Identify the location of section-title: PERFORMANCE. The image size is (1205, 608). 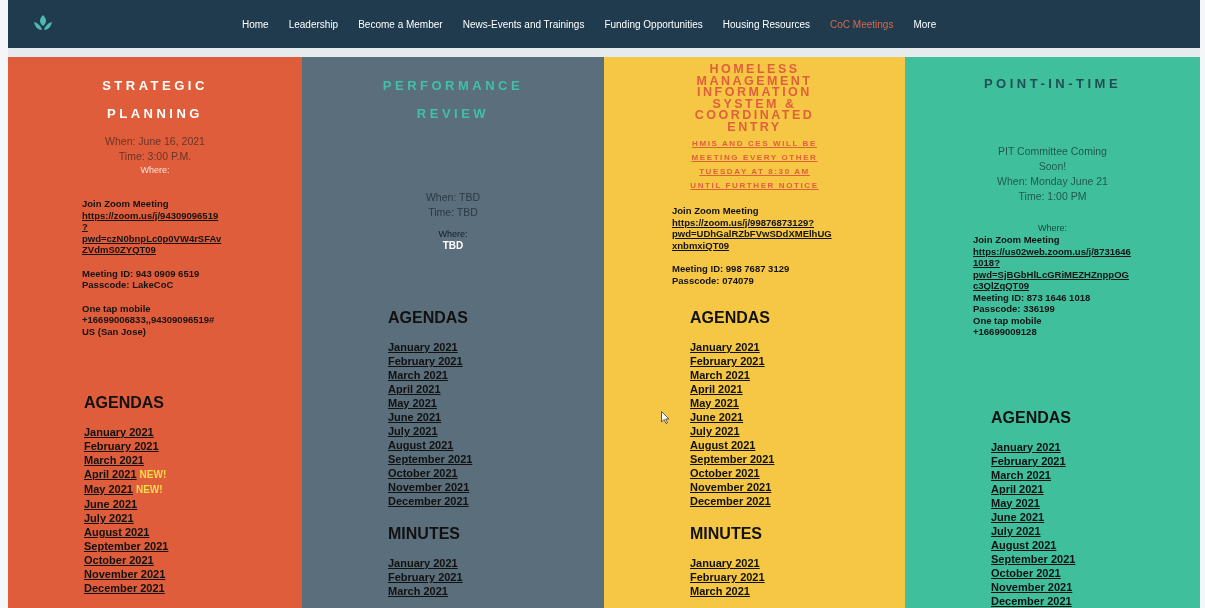
(453, 86).